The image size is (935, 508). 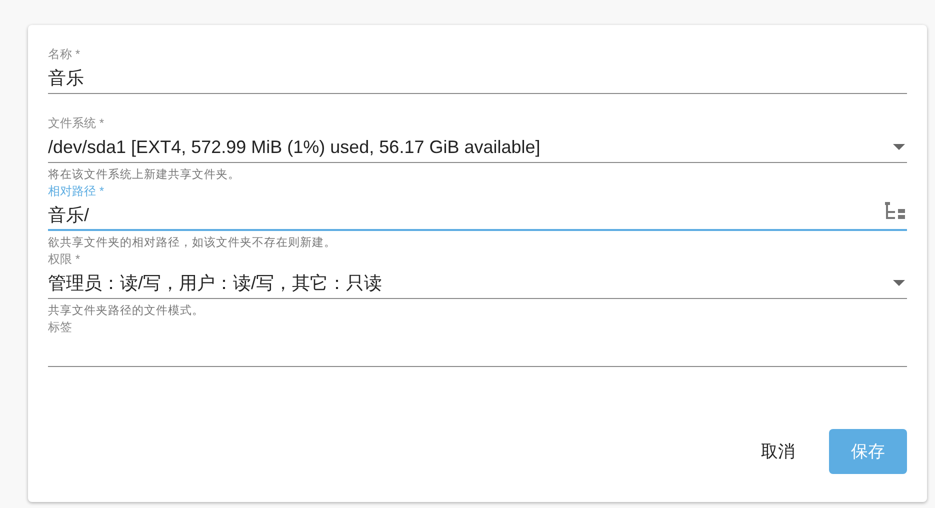 What do you see at coordinates (778, 451) in the screenshot?
I see `cancel-button: 取消` at bounding box center [778, 451].